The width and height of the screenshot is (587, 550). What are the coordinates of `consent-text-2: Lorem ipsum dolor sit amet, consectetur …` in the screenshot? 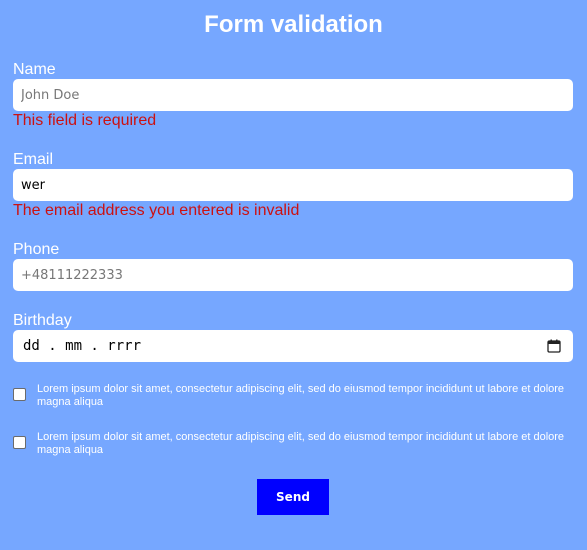 It's located at (301, 443).